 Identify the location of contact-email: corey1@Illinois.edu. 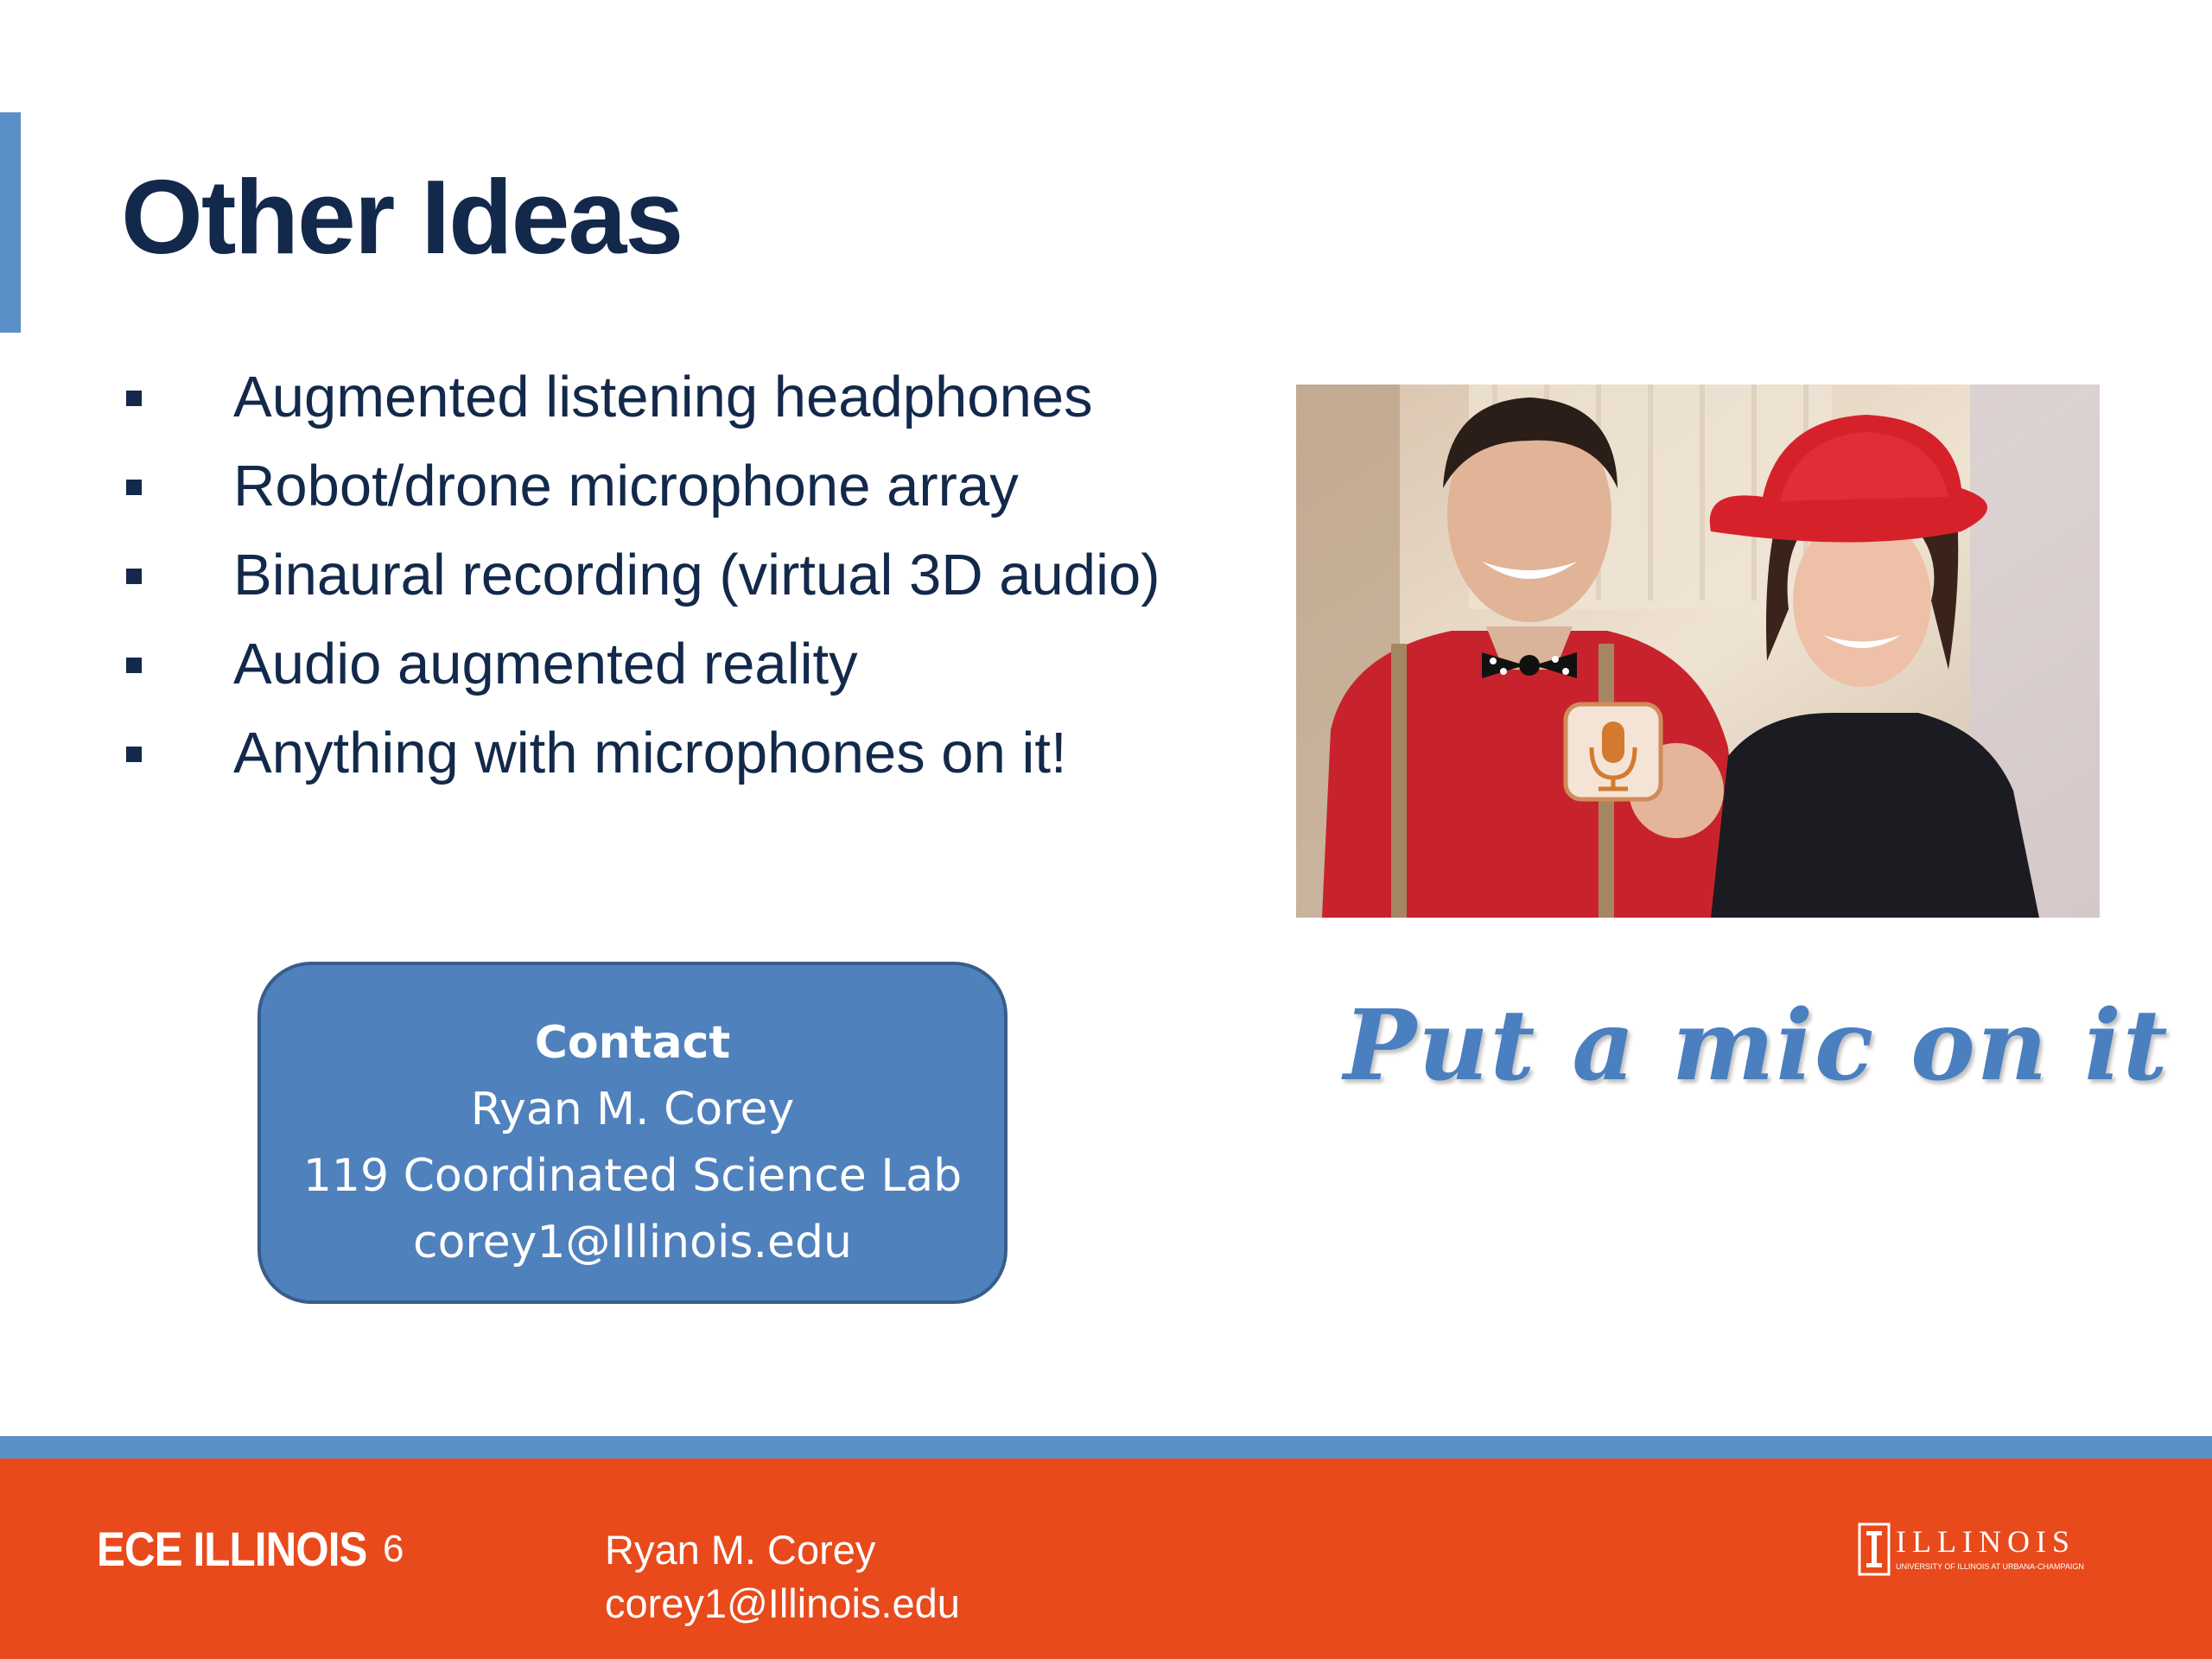
(632, 1242).